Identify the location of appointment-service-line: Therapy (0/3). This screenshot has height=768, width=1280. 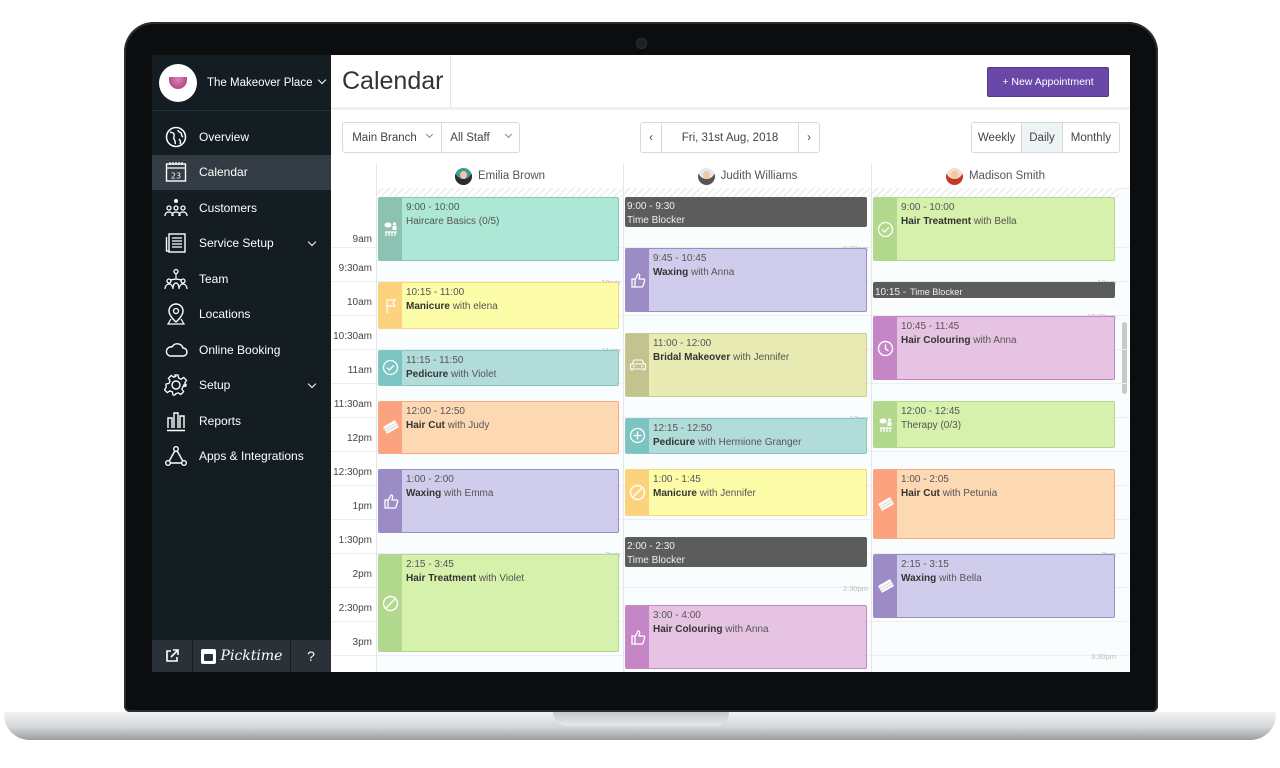
(931, 426).